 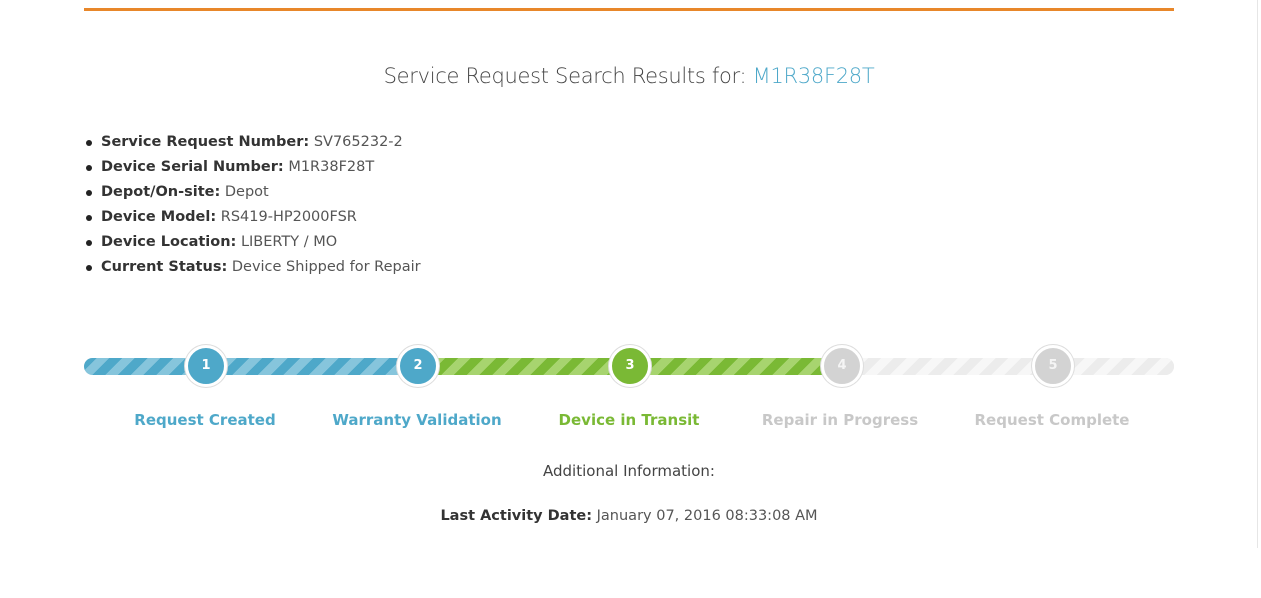 I want to click on step-3-label: Device in Transit, so click(x=629, y=420).